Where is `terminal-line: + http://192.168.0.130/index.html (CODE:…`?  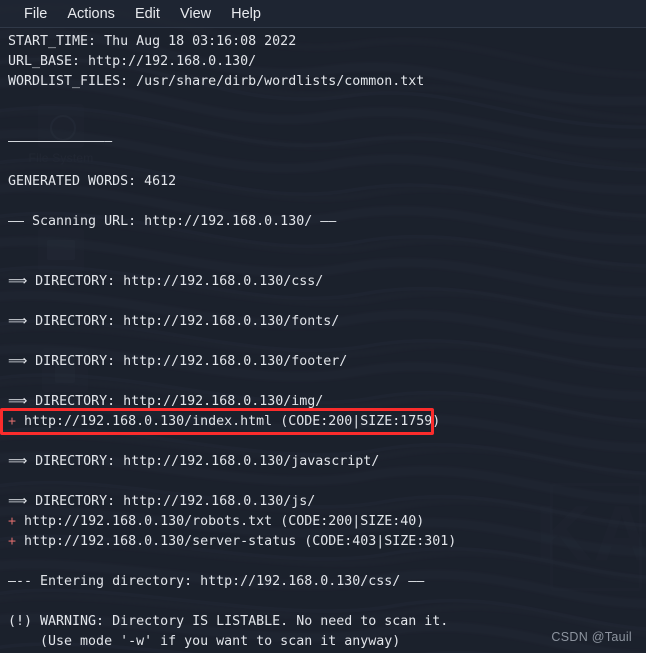
terminal-line: + http://192.168.0.130/index.html (CODE:… is located at coordinates (327, 422).